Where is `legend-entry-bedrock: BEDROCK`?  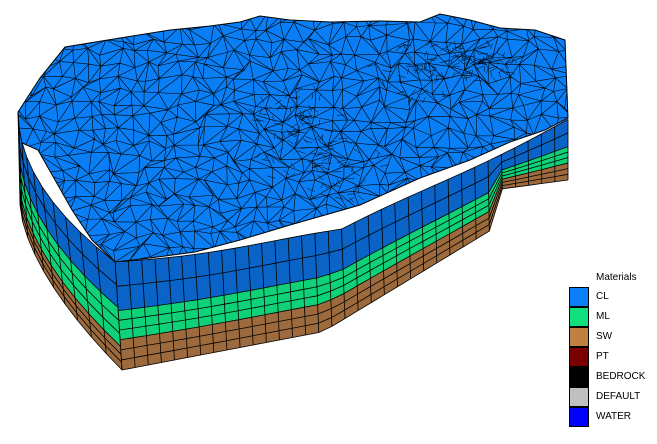
legend-entry-bedrock: BEDROCK is located at coordinates (611, 377).